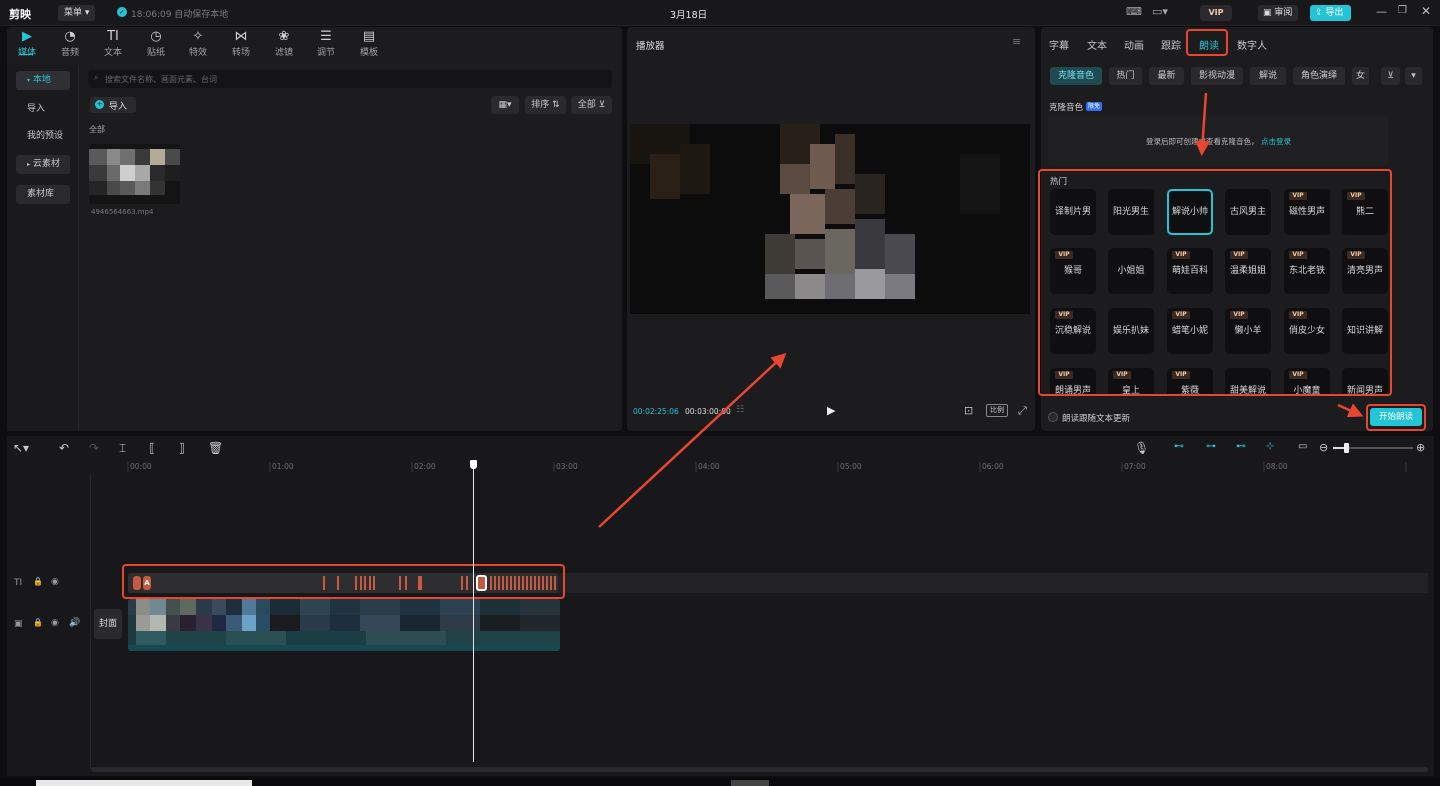 This screenshot has height=786, width=1440. What do you see at coordinates (1350, 410) in the screenshot?
I see `arrow-to-start` at bounding box center [1350, 410].